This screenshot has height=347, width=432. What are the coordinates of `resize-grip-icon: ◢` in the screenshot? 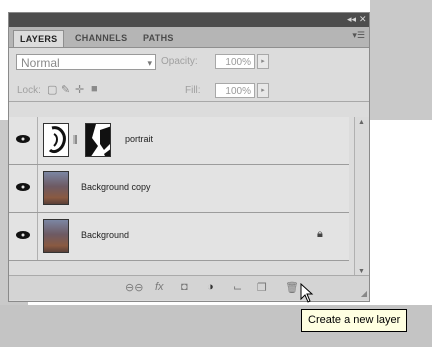 It's located at (364, 293).